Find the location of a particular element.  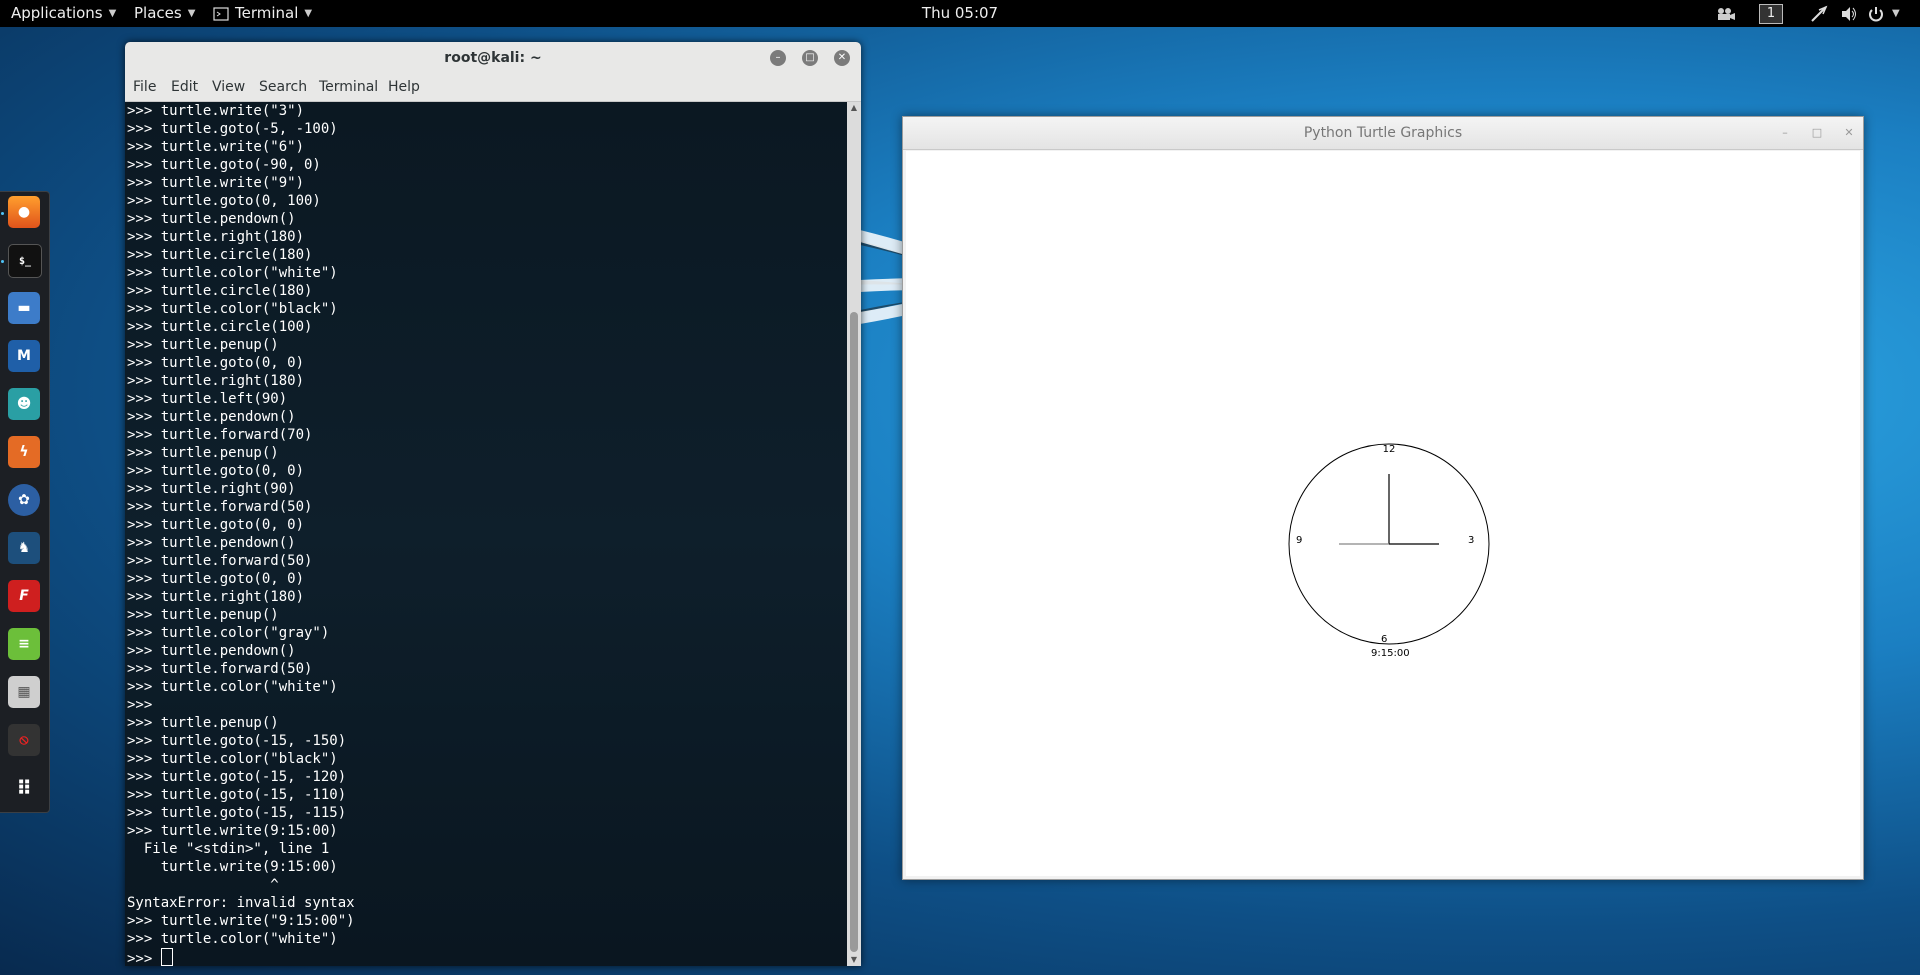

scroll-down-icon: ▼ is located at coordinates (854, 960).